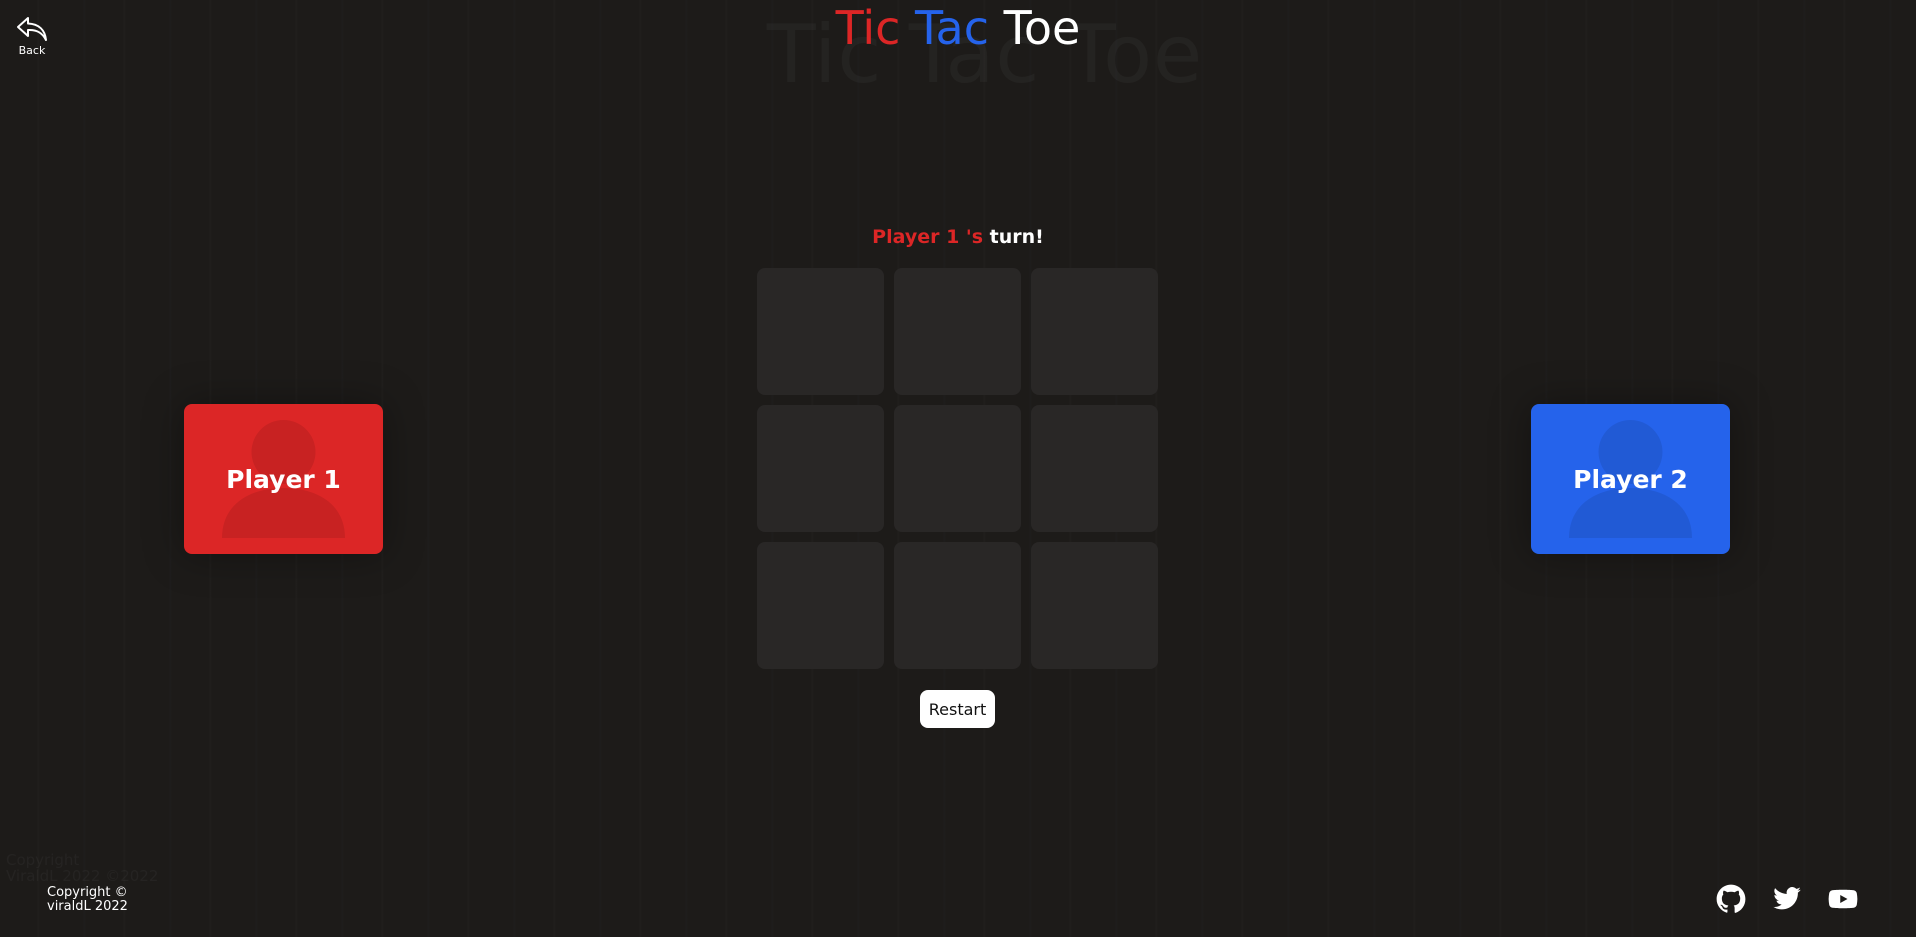  What do you see at coordinates (87, 906) in the screenshot?
I see `copyright-line-2: viraldL 2022` at bounding box center [87, 906].